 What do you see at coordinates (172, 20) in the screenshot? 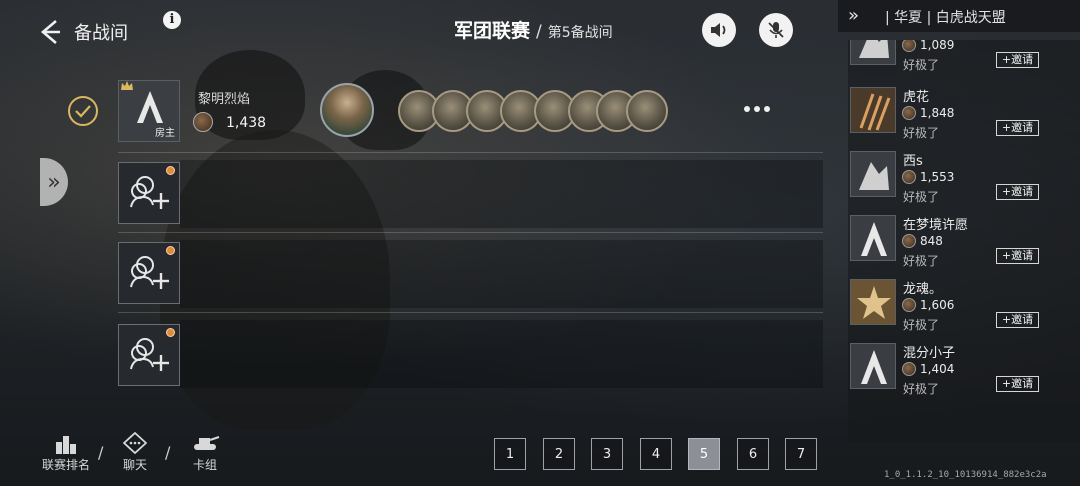
I see `info-icon: i` at bounding box center [172, 20].